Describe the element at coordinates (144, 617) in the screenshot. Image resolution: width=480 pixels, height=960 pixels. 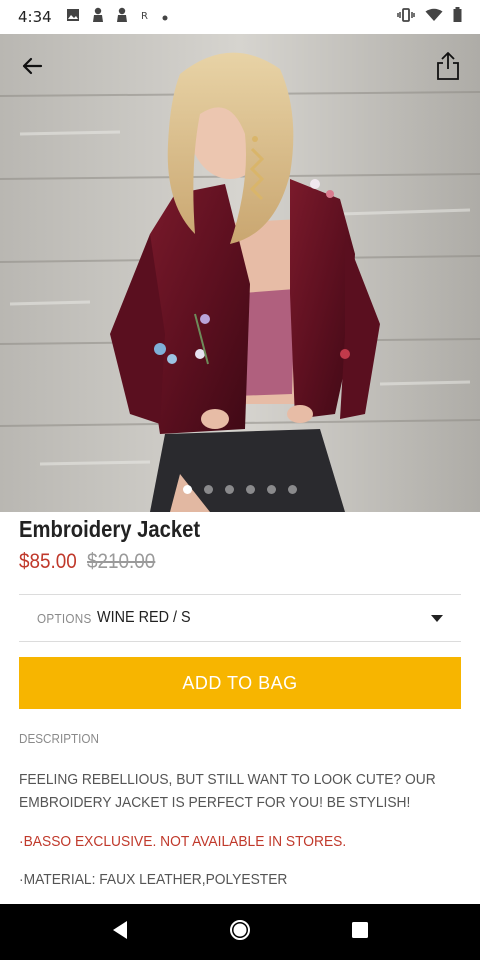
I see `options-value: WINE RED / S` at that location.